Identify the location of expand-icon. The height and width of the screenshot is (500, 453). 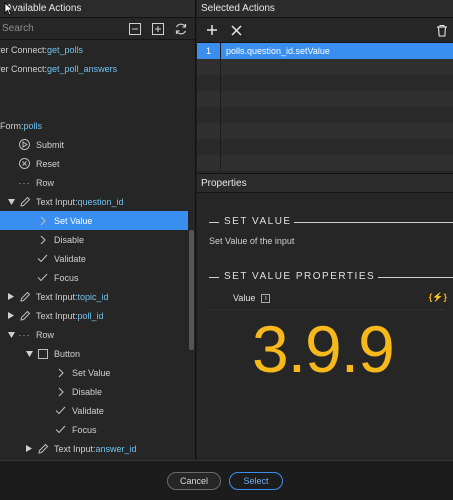
(158, 29).